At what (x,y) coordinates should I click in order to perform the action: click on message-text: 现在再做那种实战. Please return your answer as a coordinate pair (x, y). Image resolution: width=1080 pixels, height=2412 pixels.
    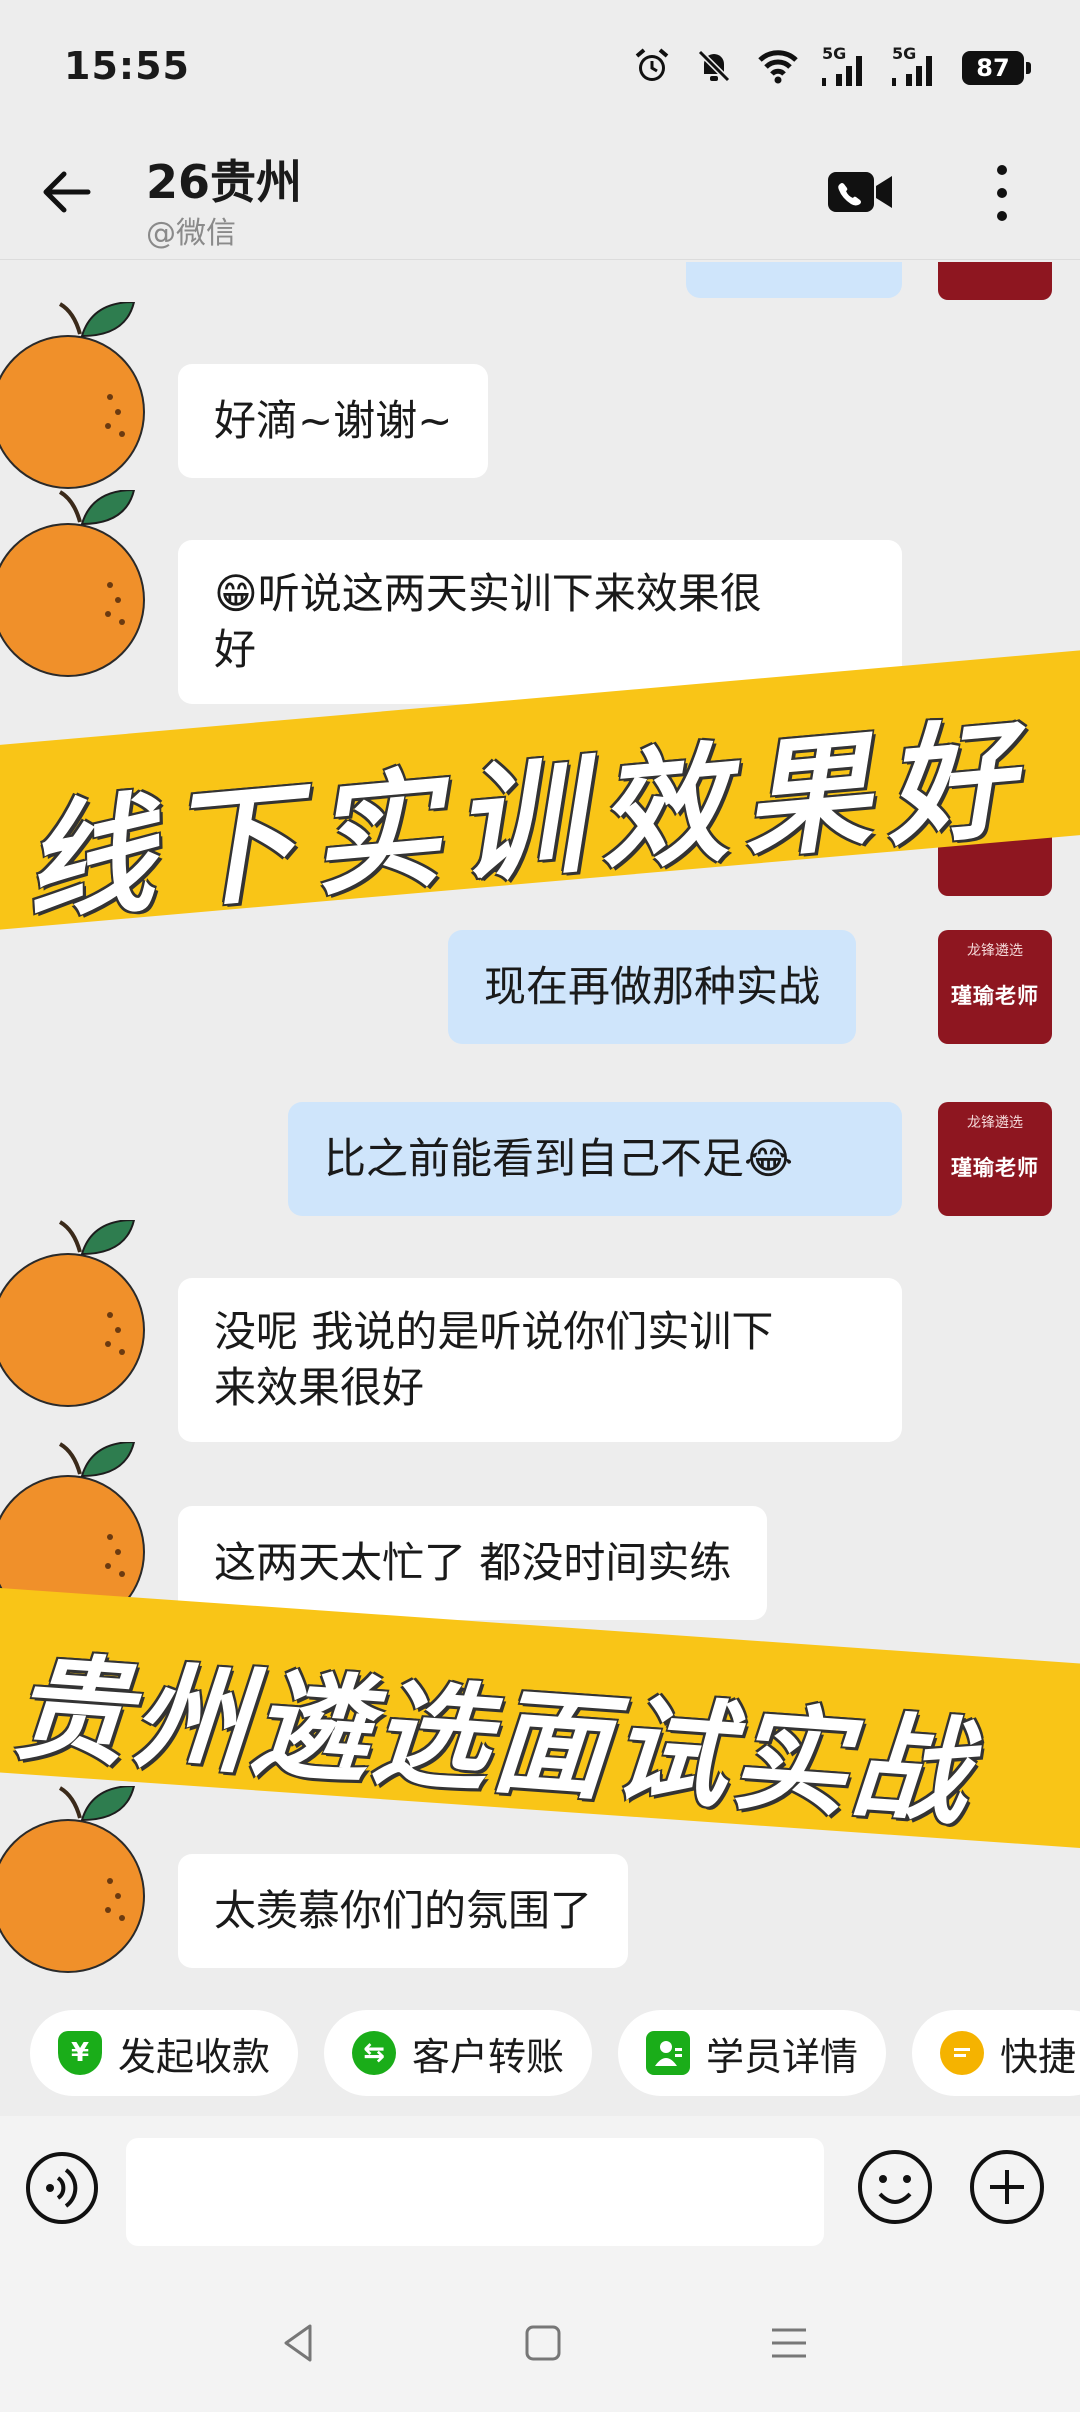
    Looking at the image, I should click on (652, 986).